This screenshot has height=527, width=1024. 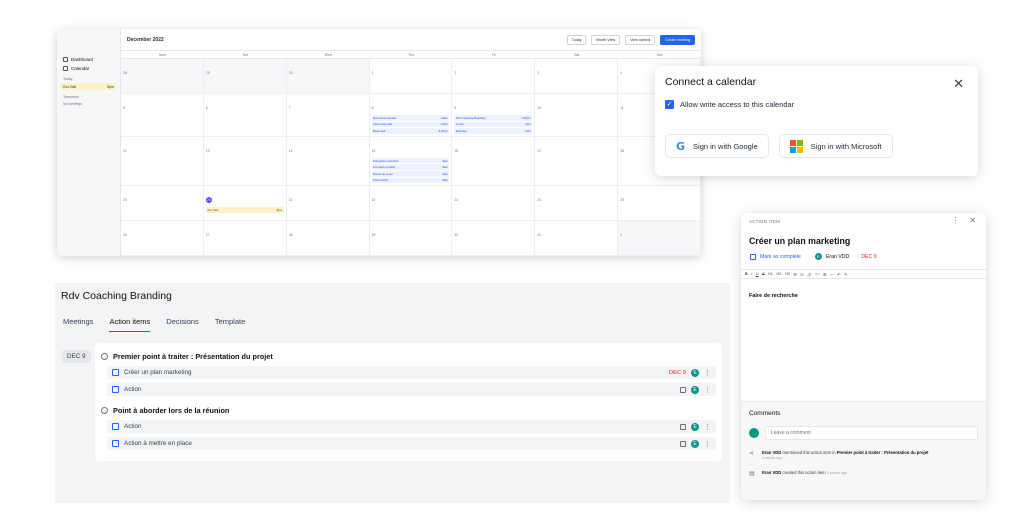 I want to click on strike-button: S, so click(x=763, y=274).